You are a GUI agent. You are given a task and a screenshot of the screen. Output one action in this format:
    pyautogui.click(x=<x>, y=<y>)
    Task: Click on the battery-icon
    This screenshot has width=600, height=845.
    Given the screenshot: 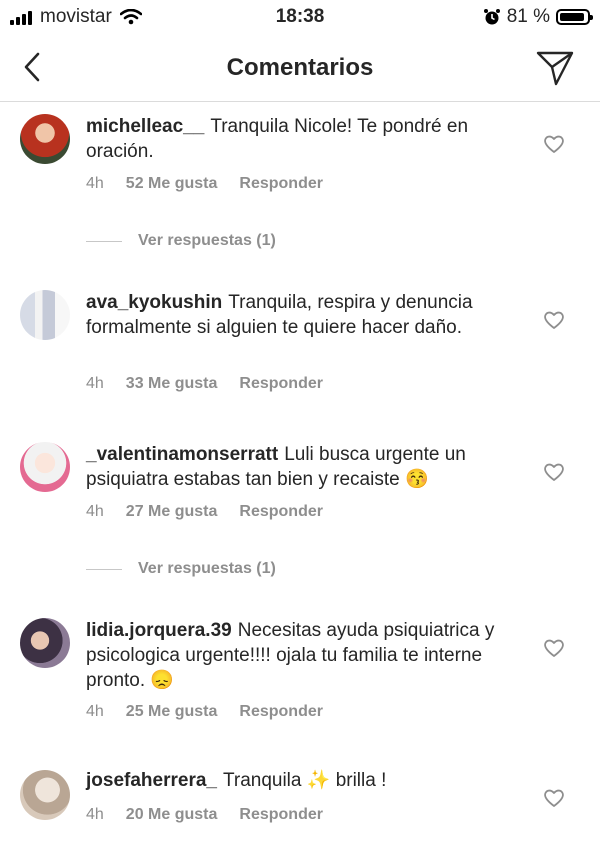 What is the action you would take?
    pyautogui.click(x=574, y=17)
    